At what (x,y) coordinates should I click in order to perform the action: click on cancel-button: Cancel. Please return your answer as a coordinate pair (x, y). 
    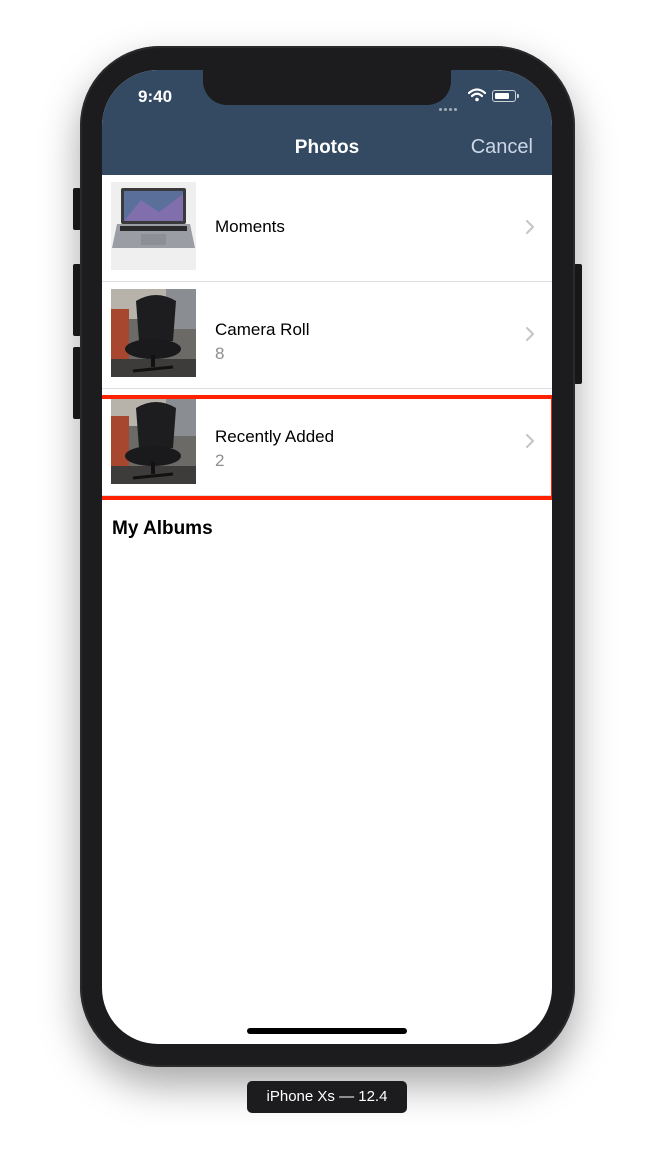
    Looking at the image, I should click on (502, 147).